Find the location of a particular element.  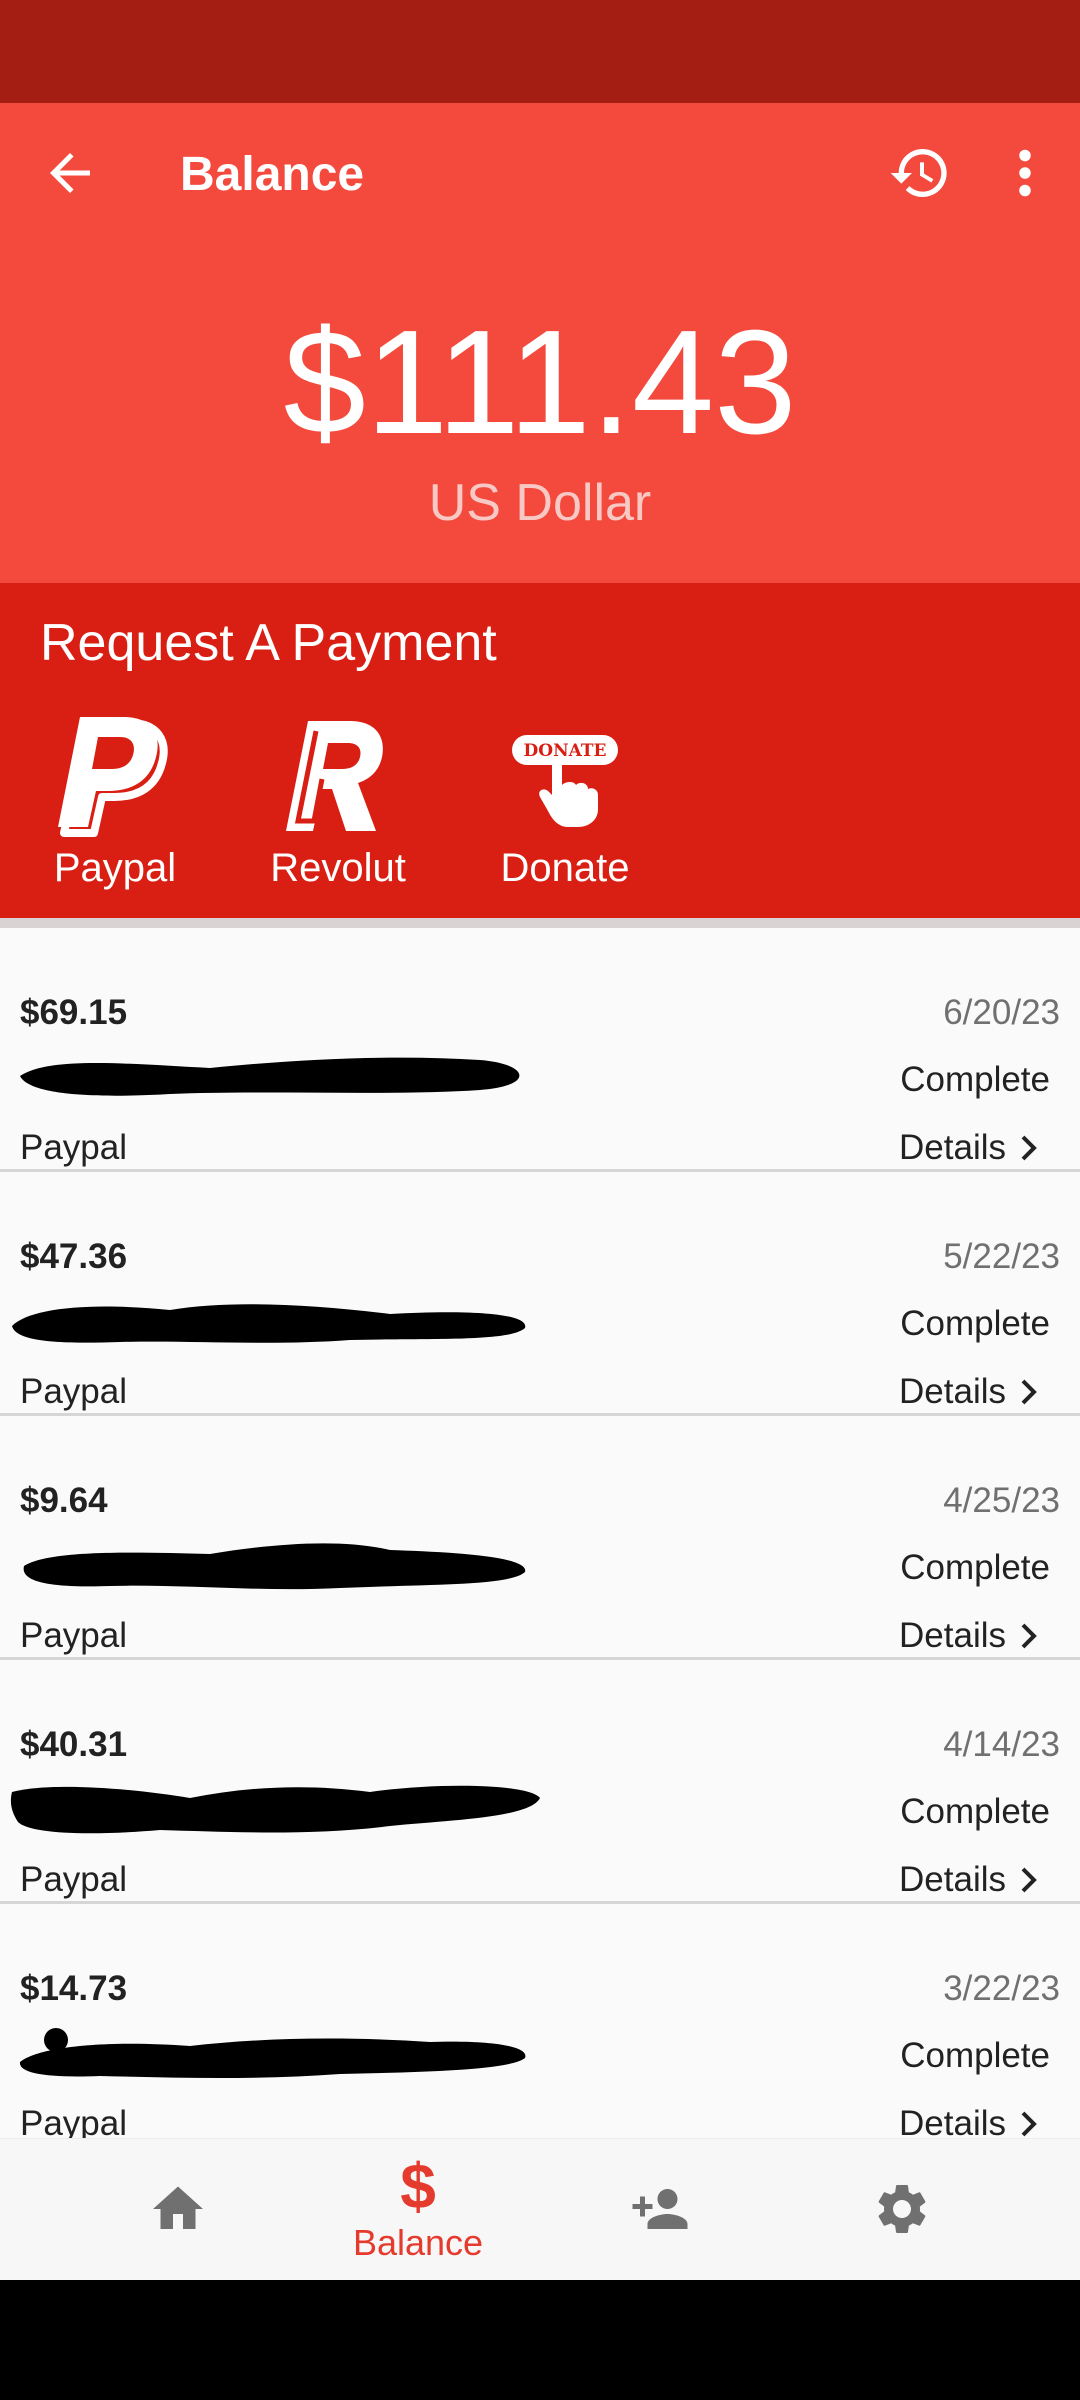

revolut-option: Revolut is located at coordinates (338, 803).